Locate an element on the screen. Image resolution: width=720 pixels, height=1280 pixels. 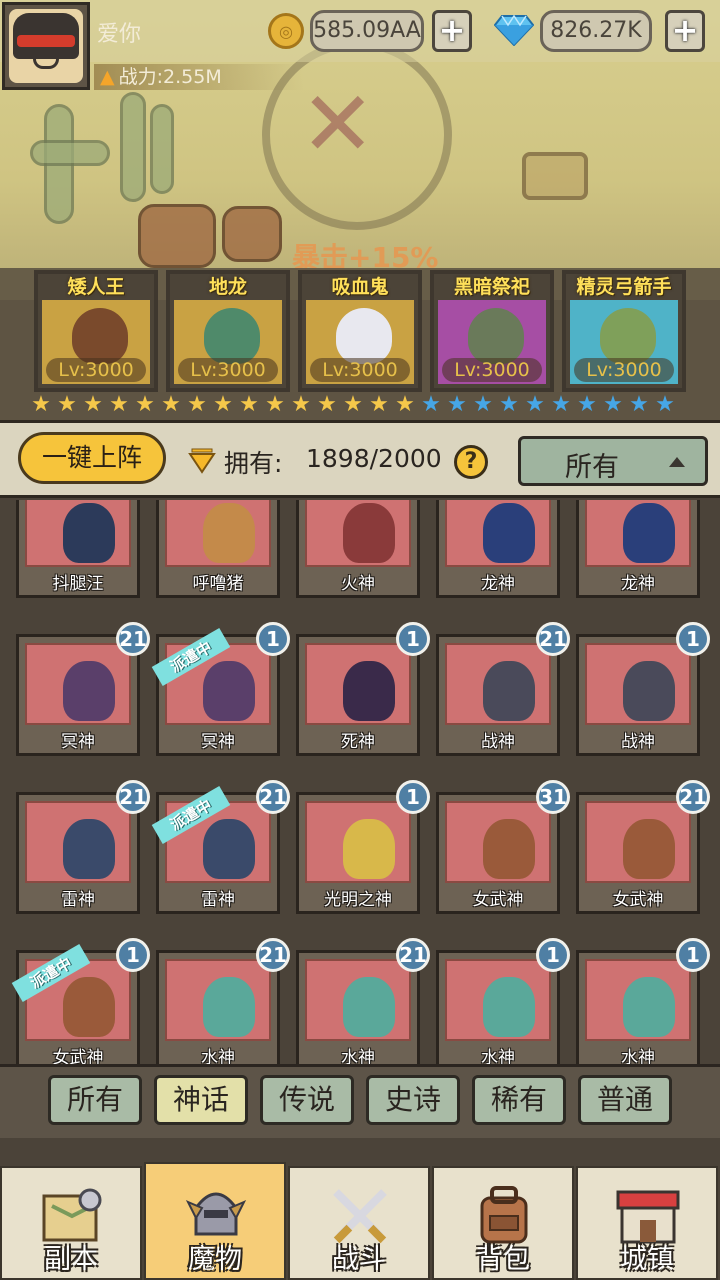
owned-label: 拥有: is located at coordinates (253, 463).